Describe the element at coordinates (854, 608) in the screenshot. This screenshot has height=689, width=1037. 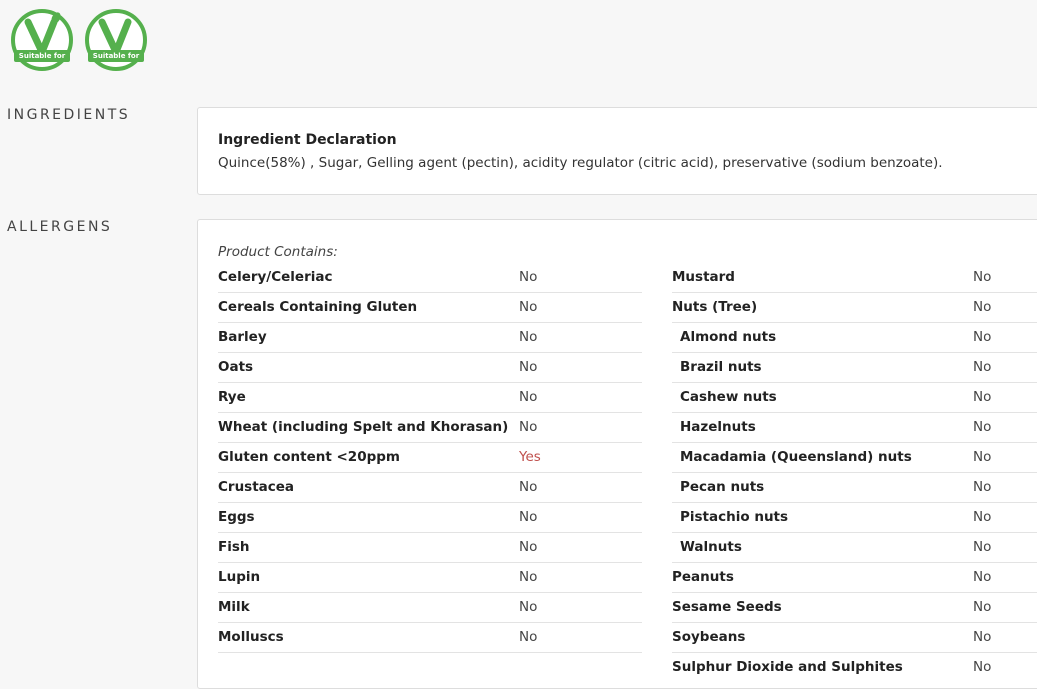
I see `allergen-row: Sesame Seeds No` at that location.